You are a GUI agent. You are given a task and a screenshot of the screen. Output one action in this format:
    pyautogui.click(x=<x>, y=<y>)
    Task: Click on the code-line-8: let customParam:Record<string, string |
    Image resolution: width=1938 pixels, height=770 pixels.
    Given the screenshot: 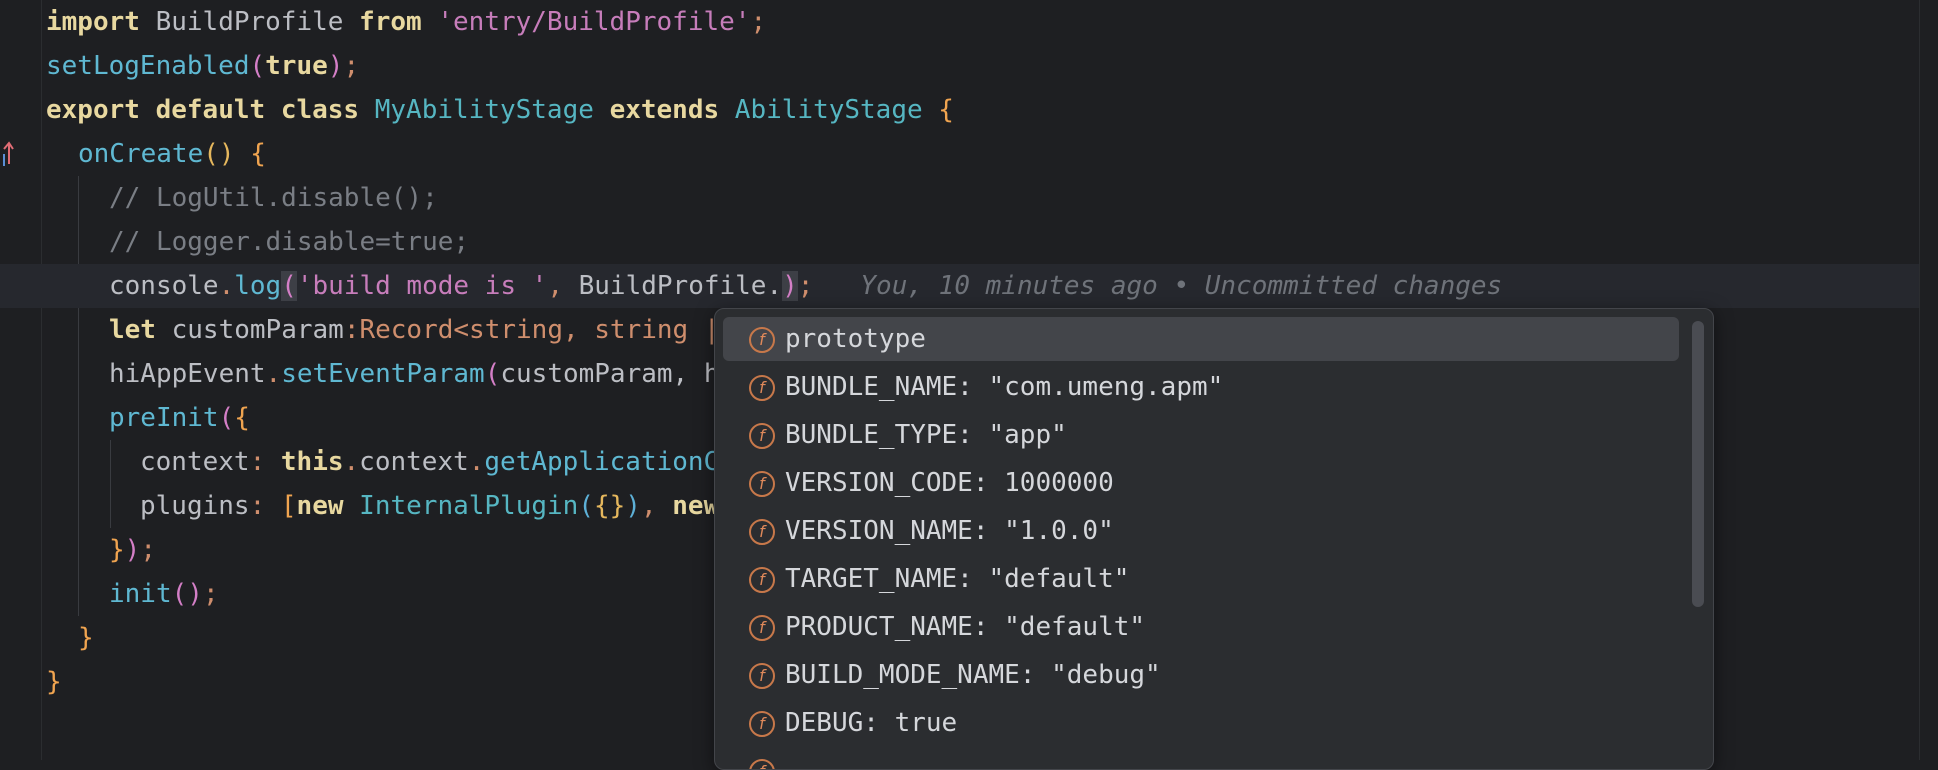 What is the action you would take?
    pyautogui.click(x=414, y=330)
    